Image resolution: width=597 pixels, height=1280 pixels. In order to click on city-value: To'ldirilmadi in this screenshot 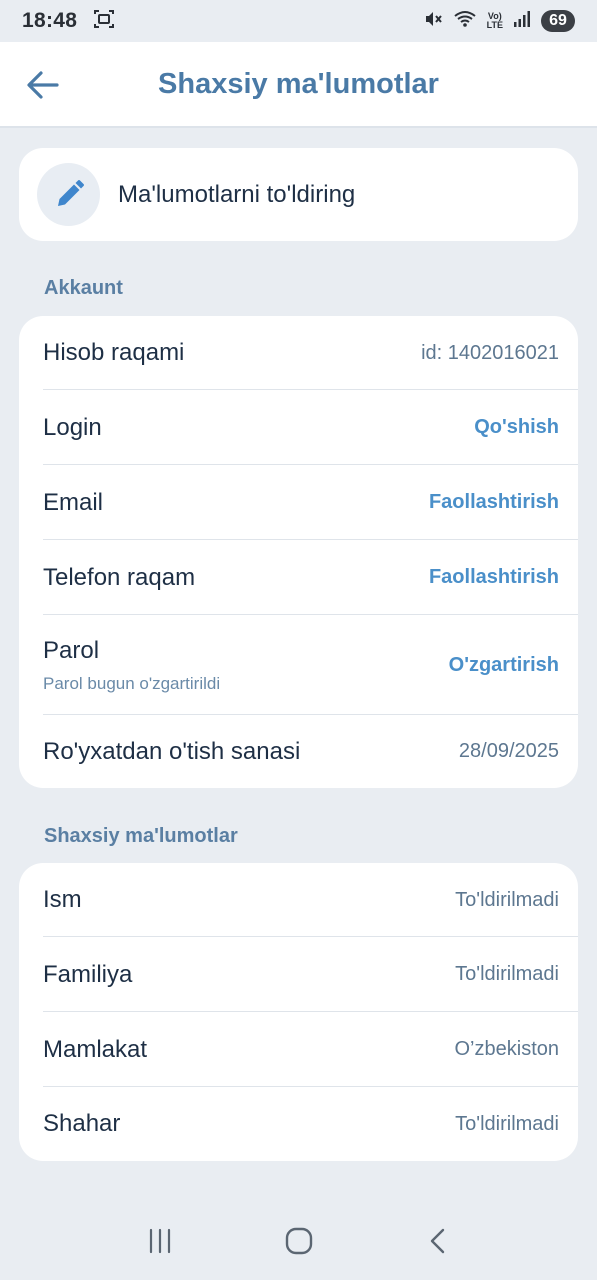, I will do `click(507, 1123)`.